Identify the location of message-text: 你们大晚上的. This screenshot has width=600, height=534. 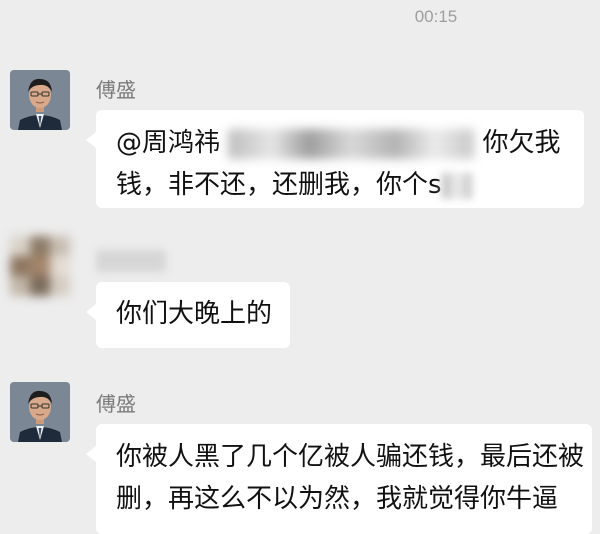
(194, 314).